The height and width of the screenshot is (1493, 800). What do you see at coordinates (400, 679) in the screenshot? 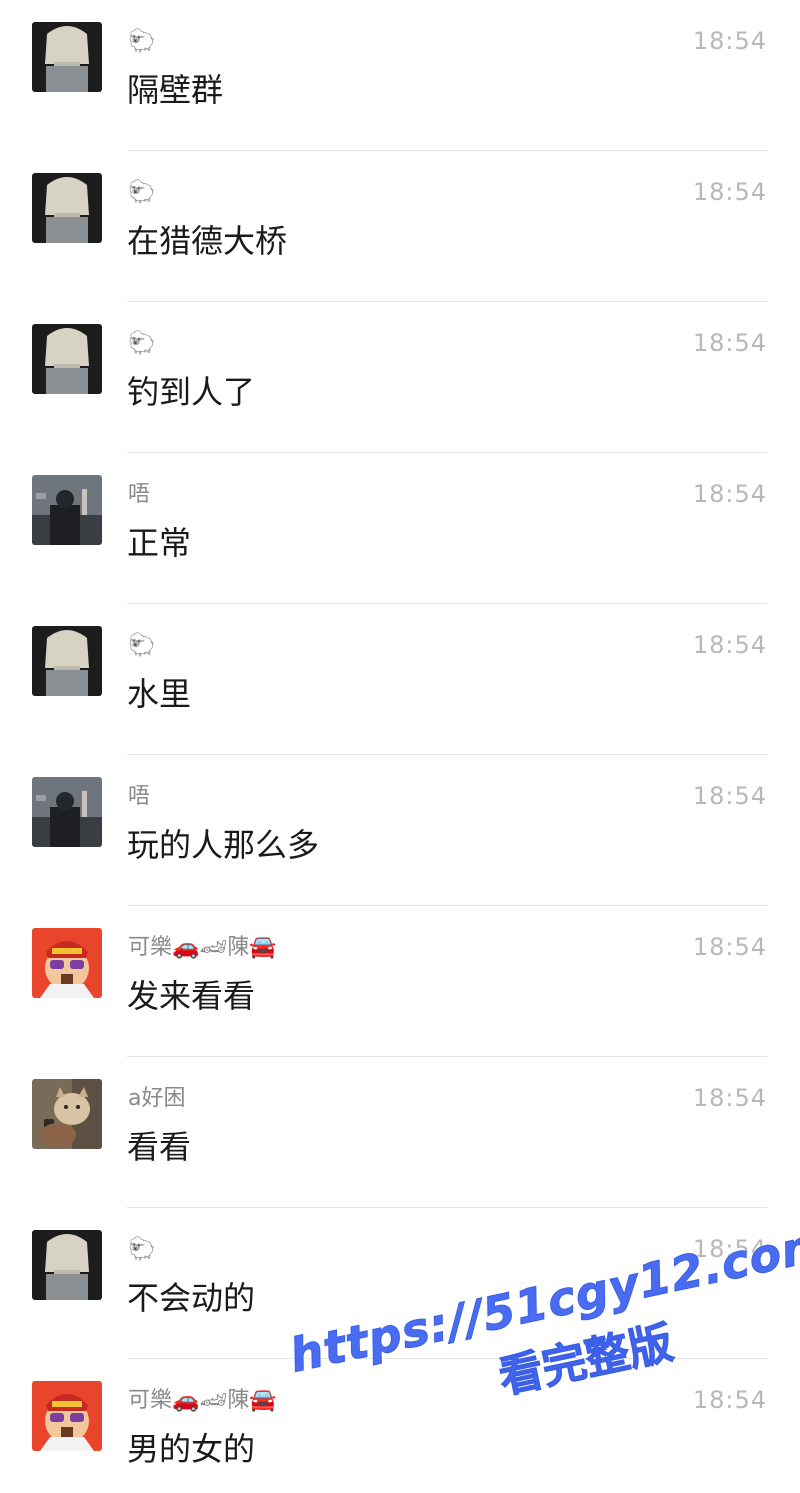
I see `message-row: 🐑 18:54 水里` at bounding box center [400, 679].